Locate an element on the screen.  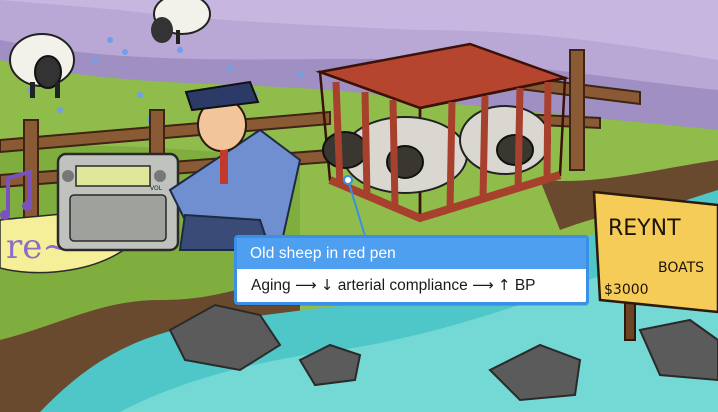
callout-body: Aging ⟶ ↓ arterial compliance ⟶ ↑ BP is located at coordinates (411, 285).